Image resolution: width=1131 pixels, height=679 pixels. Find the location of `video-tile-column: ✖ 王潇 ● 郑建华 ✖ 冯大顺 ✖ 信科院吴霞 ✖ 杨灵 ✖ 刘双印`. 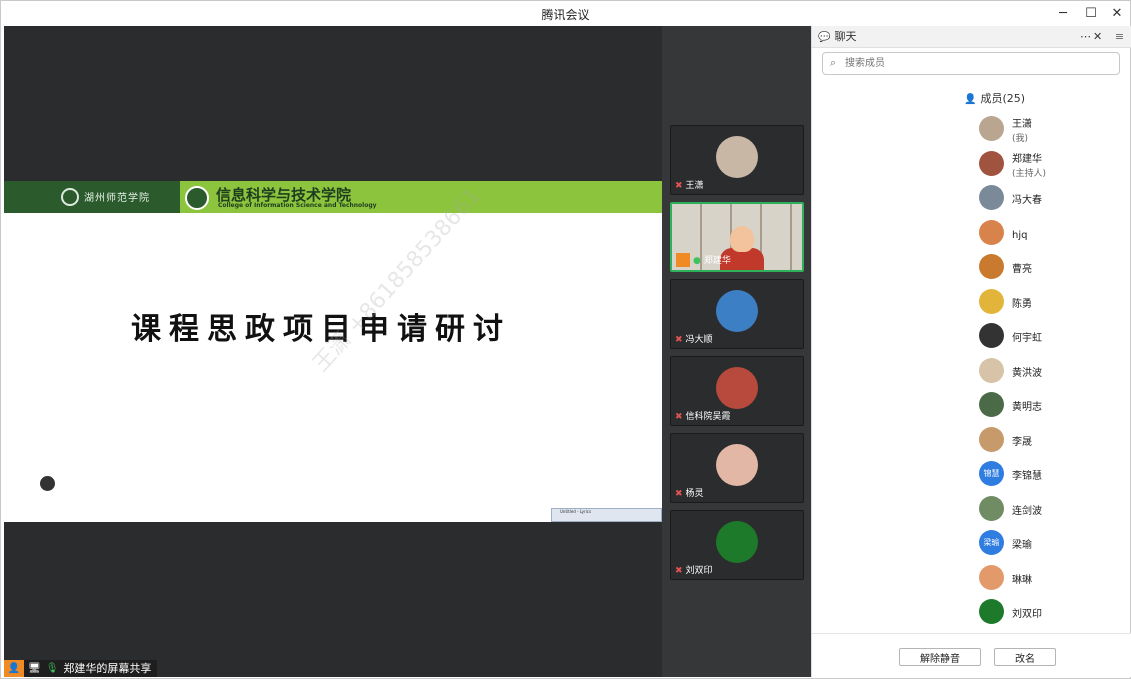

video-tile-column: ✖ 王潇 ● 郑建华 ✖ 冯大顺 ✖ 信科院吴霞 ✖ 杨灵 ✖ 刘双印 is located at coordinates (736, 351).